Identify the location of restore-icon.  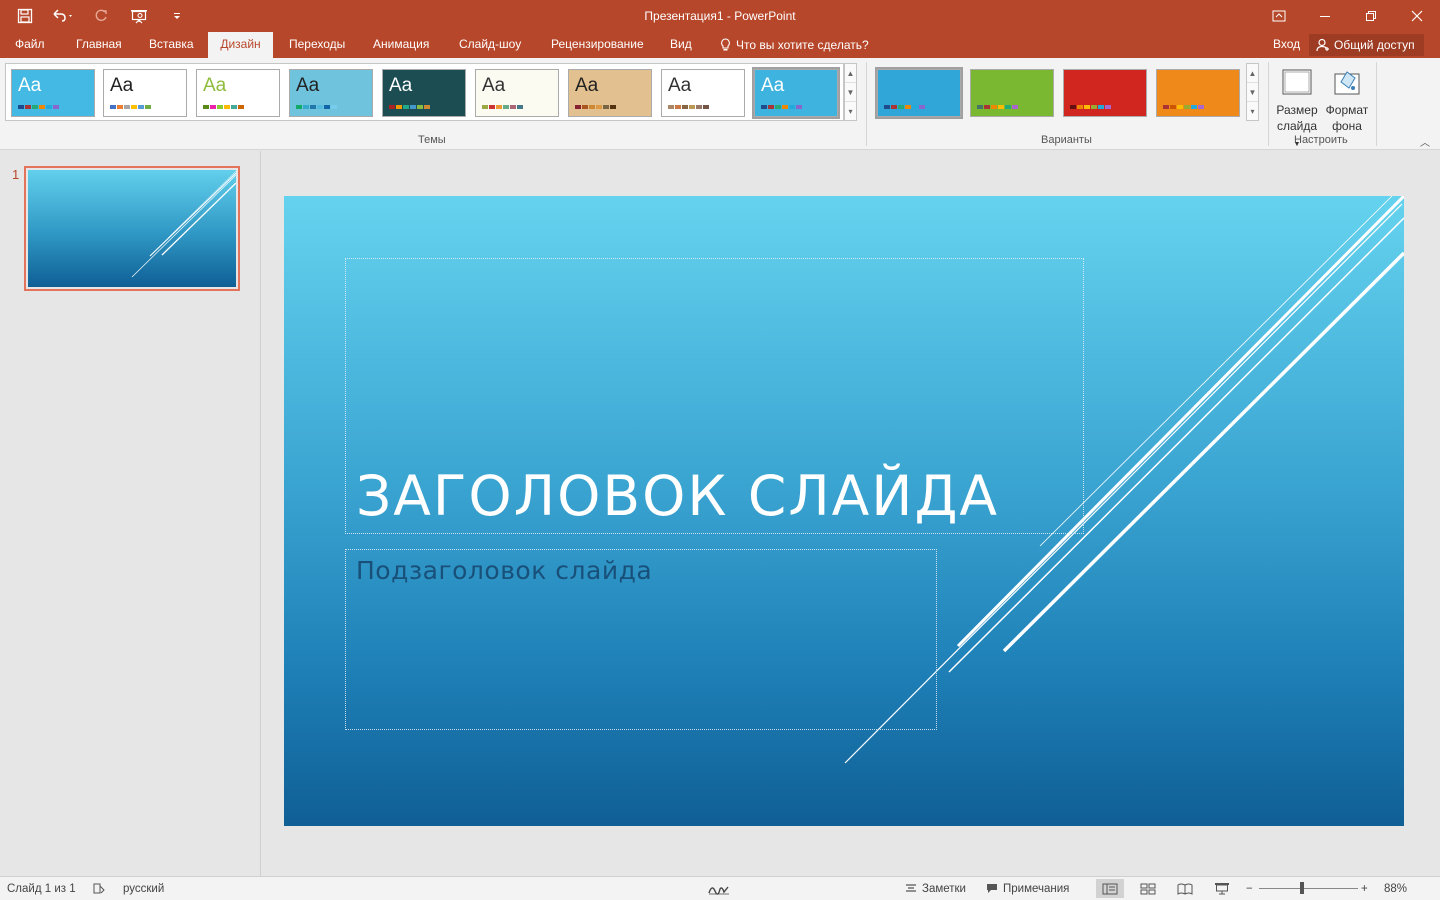
(1371, 16).